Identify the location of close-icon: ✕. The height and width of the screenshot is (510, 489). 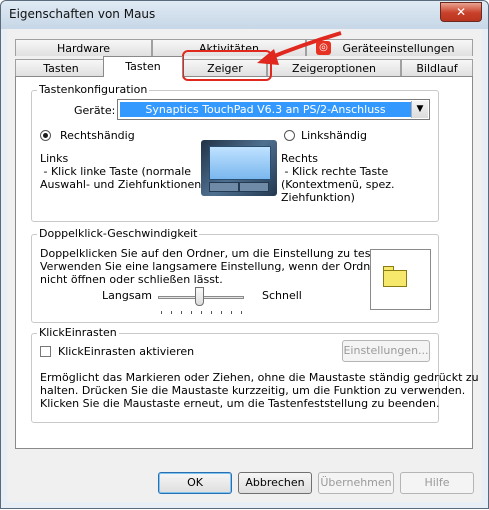
(461, 12).